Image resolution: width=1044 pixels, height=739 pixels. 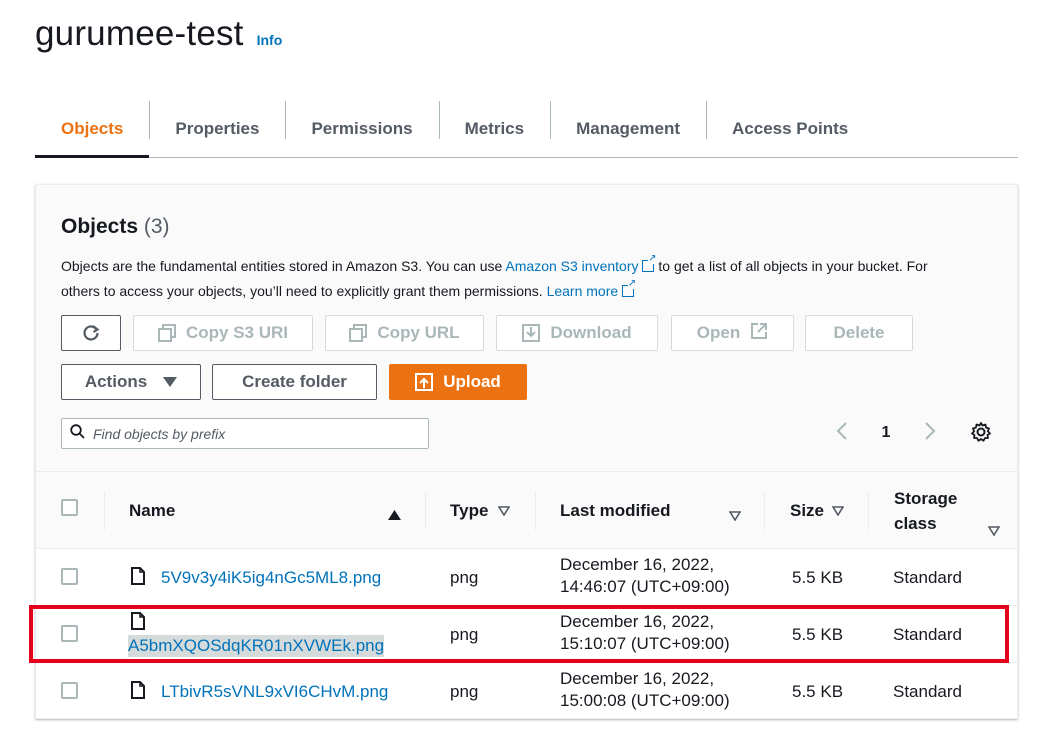 I want to click on pagination: 1, so click(x=886, y=433).